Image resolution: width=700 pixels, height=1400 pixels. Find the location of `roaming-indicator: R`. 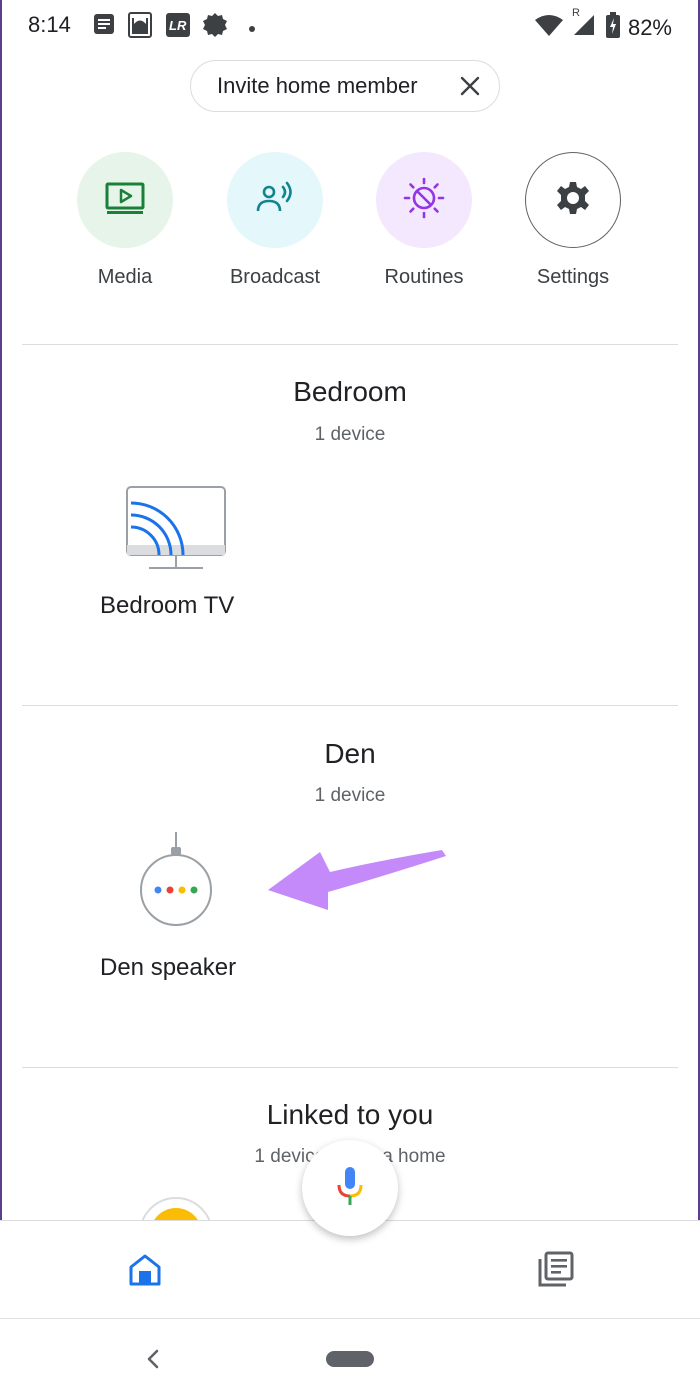

roaming-indicator: R is located at coordinates (575, 13).